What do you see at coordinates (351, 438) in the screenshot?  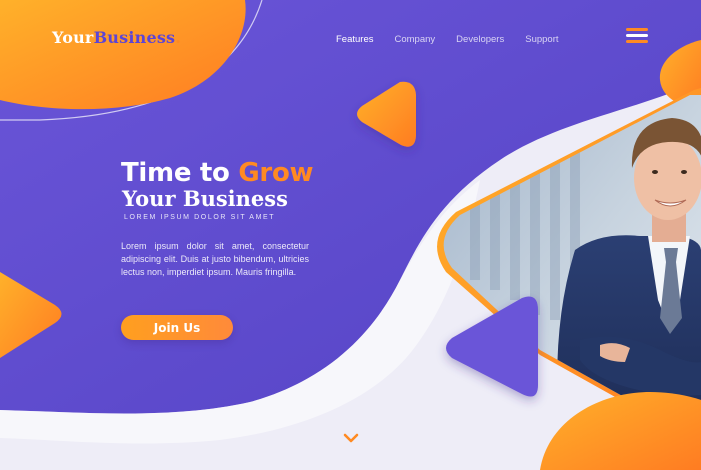 I see `chevron-down-icon` at bounding box center [351, 438].